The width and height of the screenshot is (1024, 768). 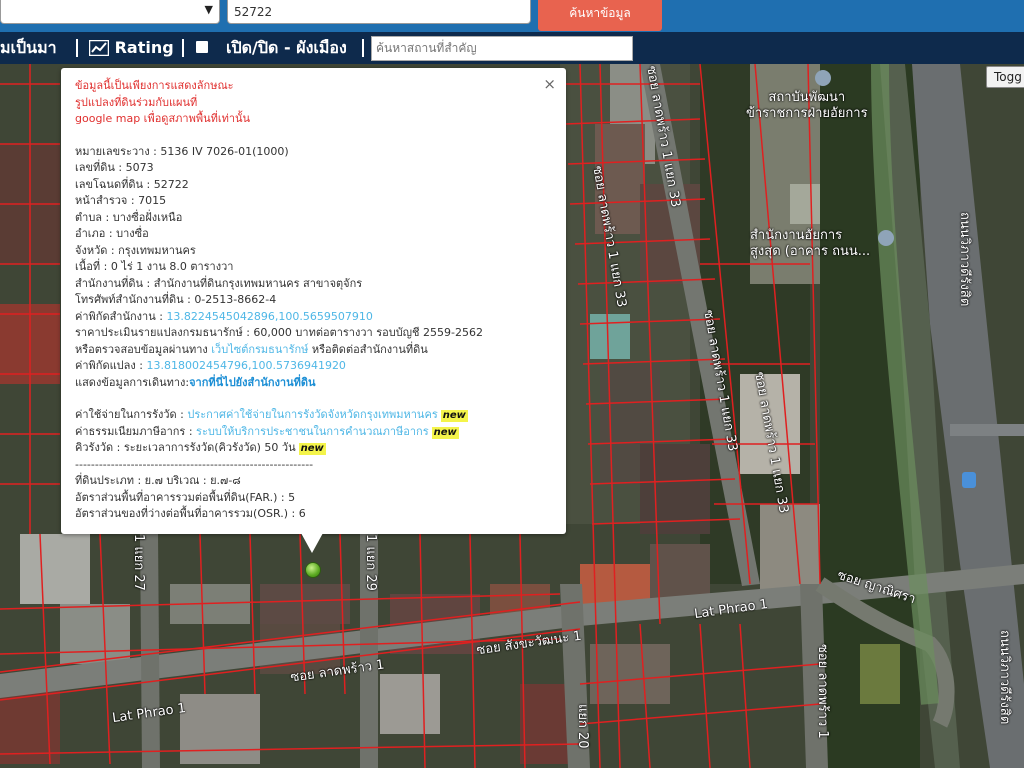 What do you see at coordinates (245, 365) in the screenshot?
I see `parcel-coordinate-link: 13.818002454796,100.5736941920` at bounding box center [245, 365].